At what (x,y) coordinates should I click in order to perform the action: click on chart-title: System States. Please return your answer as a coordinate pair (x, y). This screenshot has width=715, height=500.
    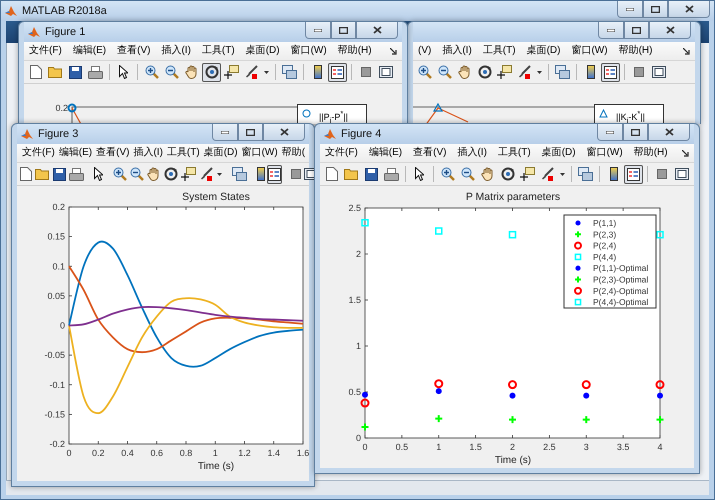
    Looking at the image, I should click on (216, 197).